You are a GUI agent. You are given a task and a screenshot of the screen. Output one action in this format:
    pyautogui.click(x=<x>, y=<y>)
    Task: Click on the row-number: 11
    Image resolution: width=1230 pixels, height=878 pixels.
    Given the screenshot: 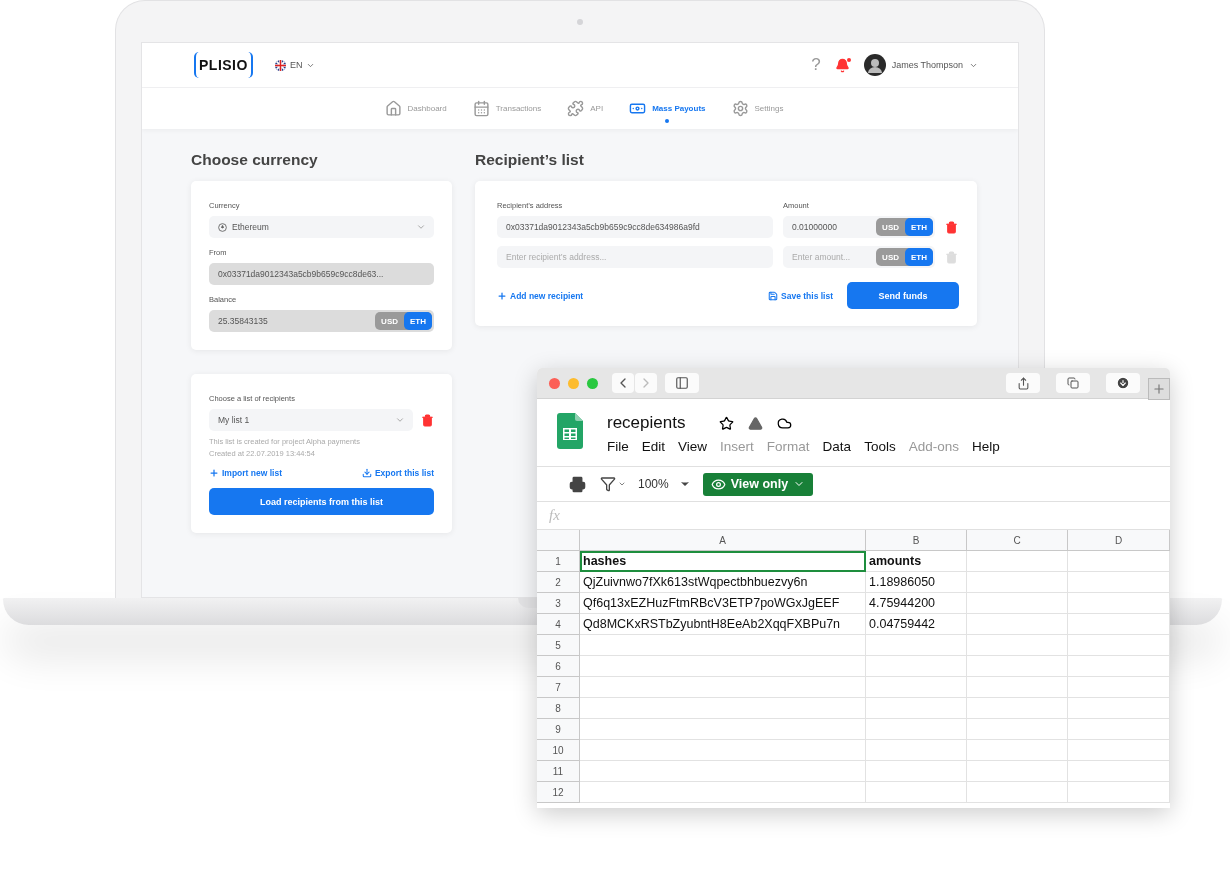 What is the action you would take?
    pyautogui.click(x=558, y=771)
    